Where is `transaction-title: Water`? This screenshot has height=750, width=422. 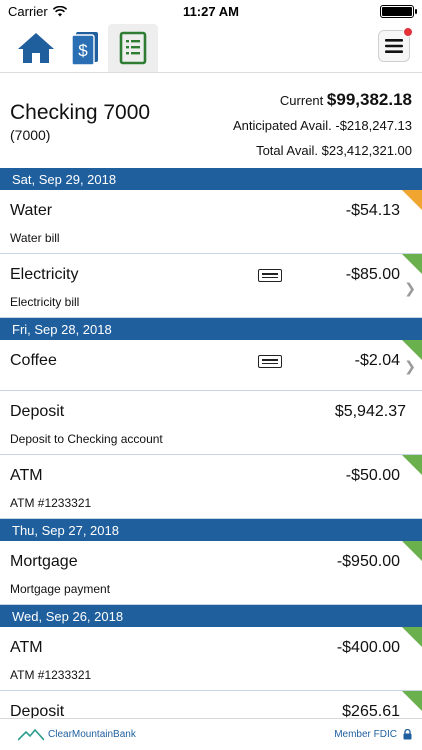
transaction-title: Water is located at coordinates (31, 210).